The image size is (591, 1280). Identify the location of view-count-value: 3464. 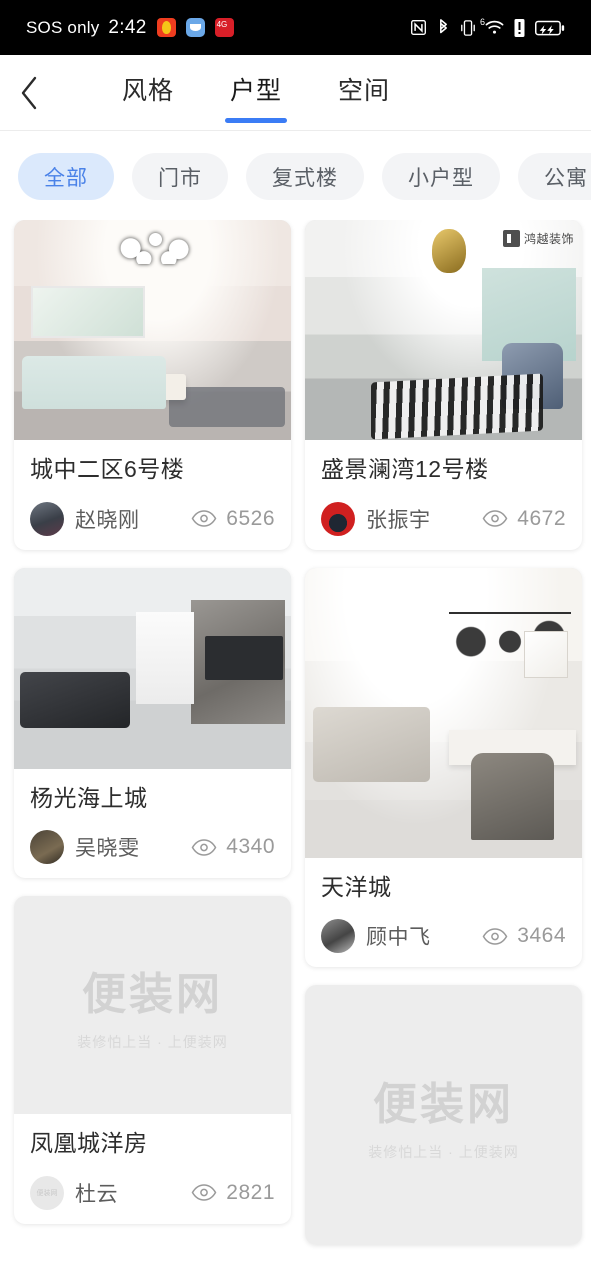
(541, 936).